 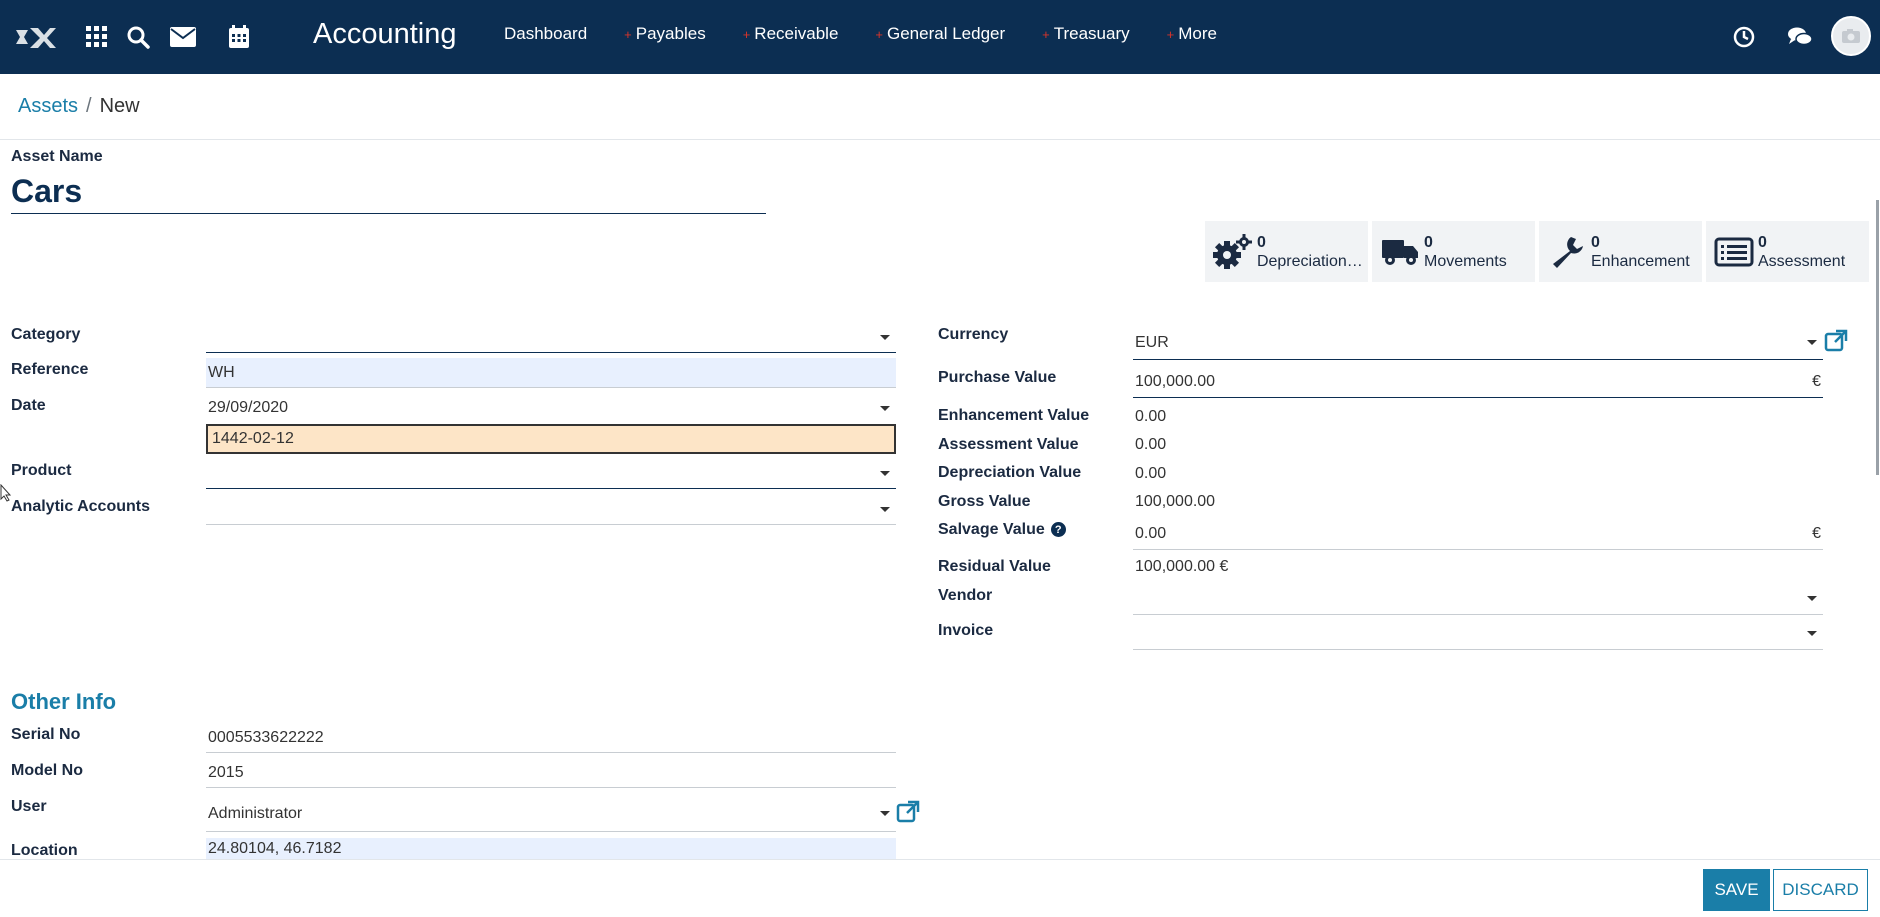 What do you see at coordinates (46, 334) in the screenshot?
I see `category-label: Category` at bounding box center [46, 334].